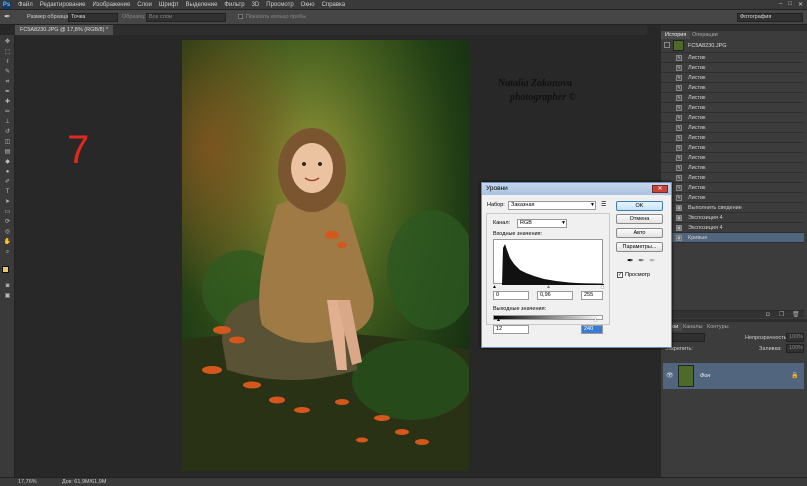 The height and width of the screenshot is (486, 807). Describe the element at coordinates (718, 327) in the screenshot. I see `tab-paths: Контуры` at that location.